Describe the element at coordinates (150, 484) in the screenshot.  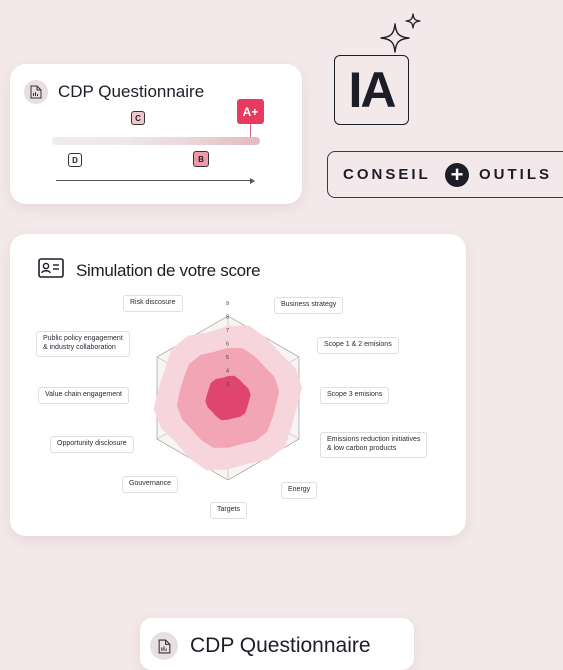
I see `label-gouvernance: Gouvernance` at that location.